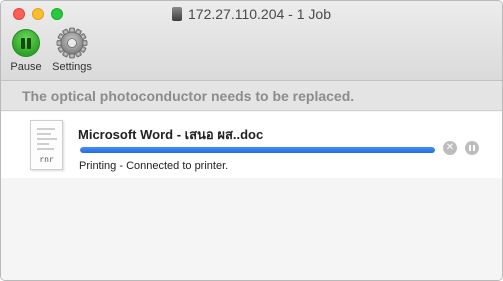 This screenshot has width=503, height=281. I want to click on window-title-text: 172.27.110.204 - 1 Job, so click(259, 14).